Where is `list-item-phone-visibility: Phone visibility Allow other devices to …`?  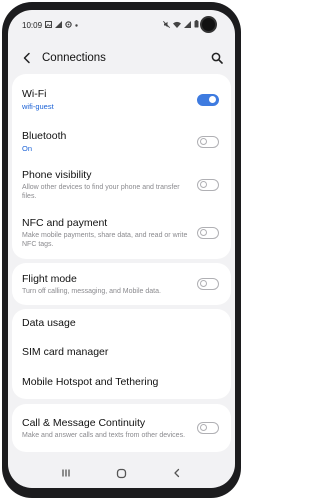
list-item-phone-visibility: Phone visibility Allow other devices to … is located at coordinates (121, 185).